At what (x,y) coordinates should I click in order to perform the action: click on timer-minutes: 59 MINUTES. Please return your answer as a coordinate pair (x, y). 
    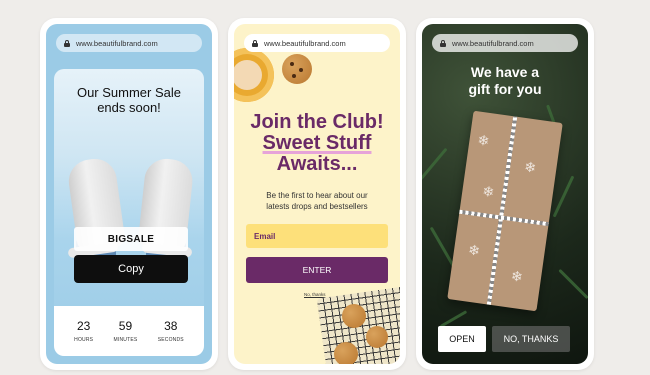
    Looking at the image, I should click on (125, 331).